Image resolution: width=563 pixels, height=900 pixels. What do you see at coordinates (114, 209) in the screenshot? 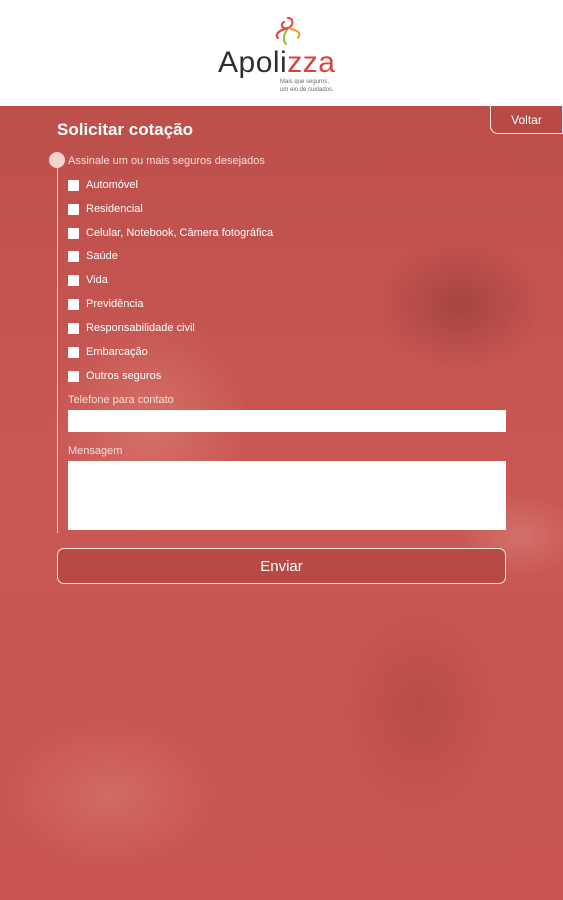
I see `option-label: Residencial` at bounding box center [114, 209].